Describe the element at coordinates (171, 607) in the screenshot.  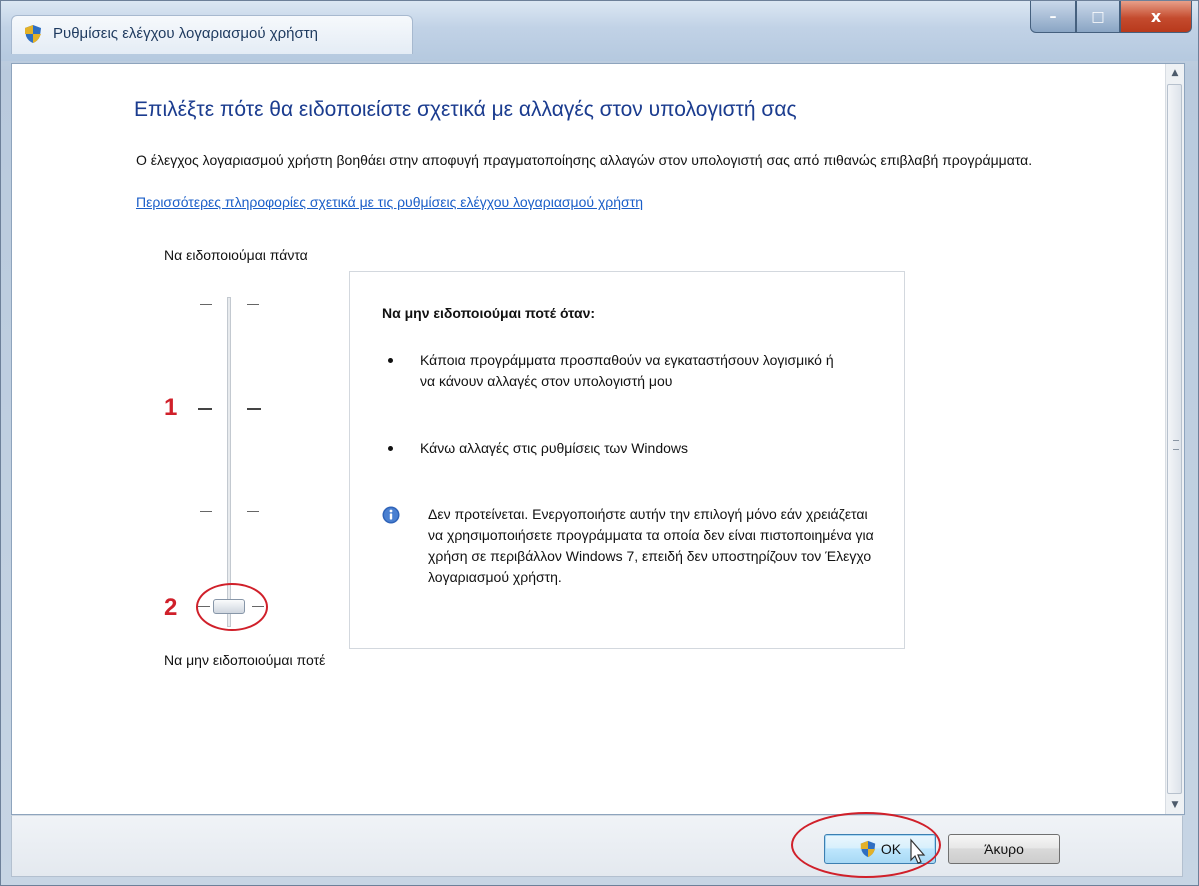
I see `annotation-marker-2: 2` at that location.